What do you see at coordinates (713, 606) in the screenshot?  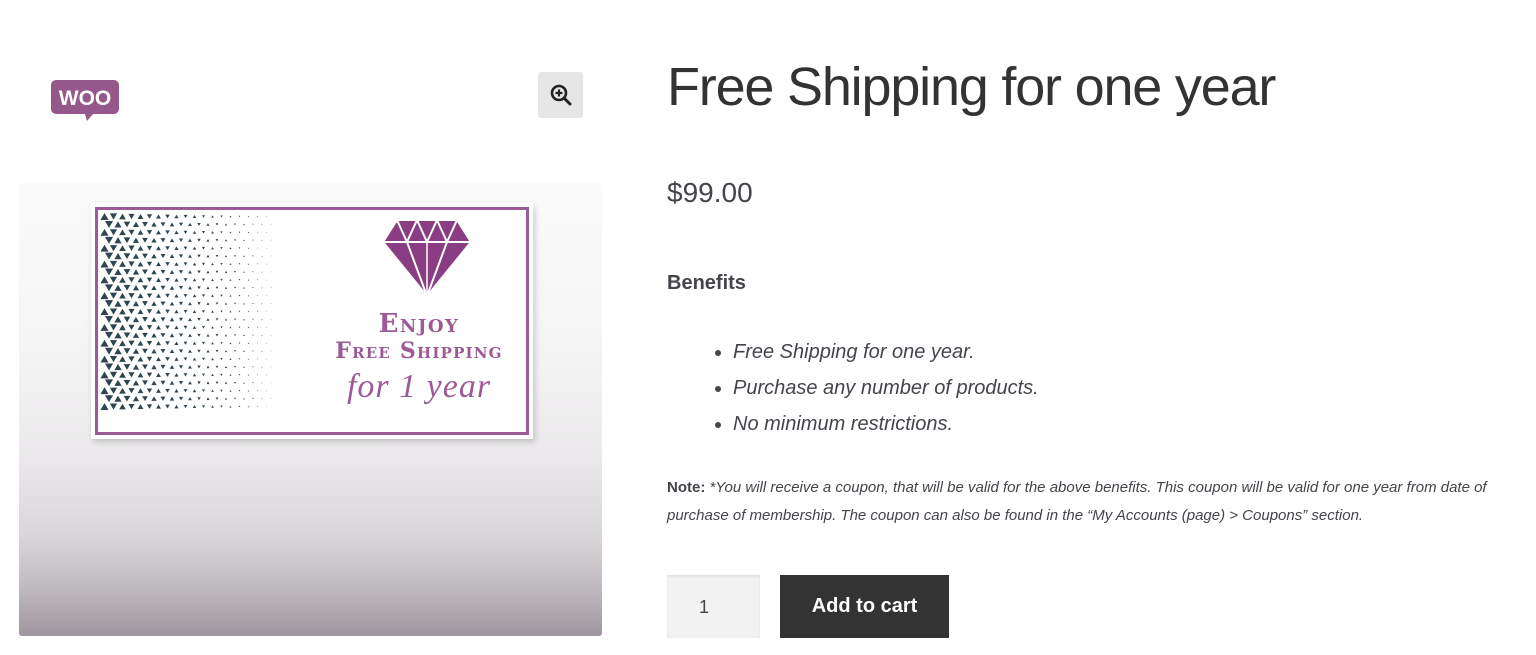 I see `quantity-input` at bounding box center [713, 606].